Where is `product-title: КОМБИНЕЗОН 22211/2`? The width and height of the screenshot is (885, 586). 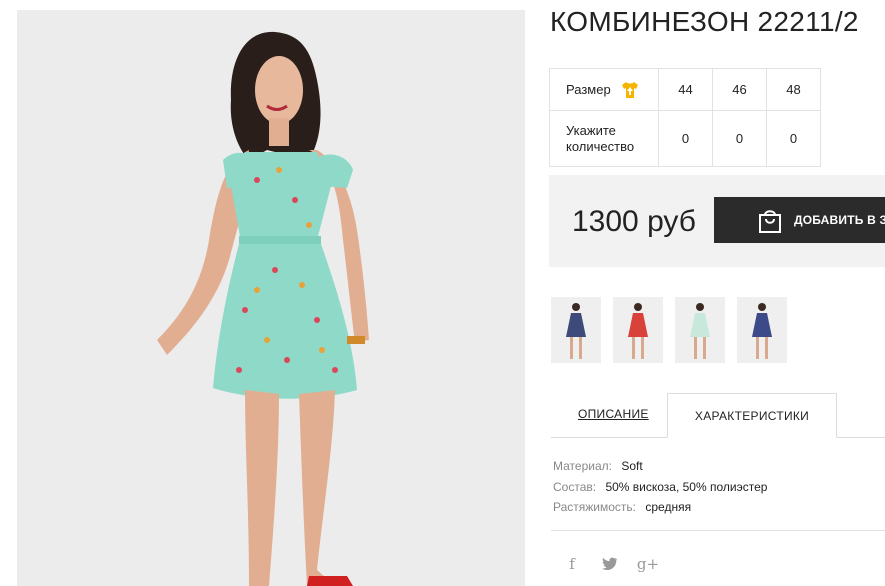
product-title: КОМБИНЕЗОН 22211/2 is located at coordinates (704, 21).